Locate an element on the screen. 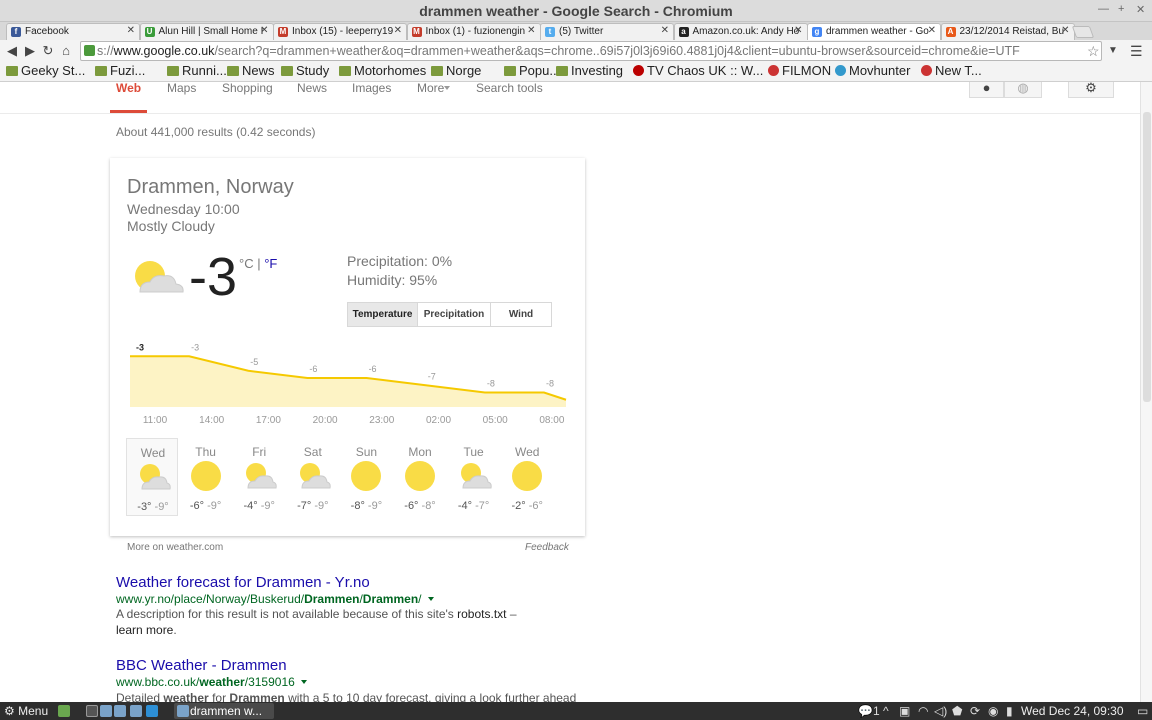  browser-tab: g drammen weather - Go ✕ is located at coordinates (874, 31).